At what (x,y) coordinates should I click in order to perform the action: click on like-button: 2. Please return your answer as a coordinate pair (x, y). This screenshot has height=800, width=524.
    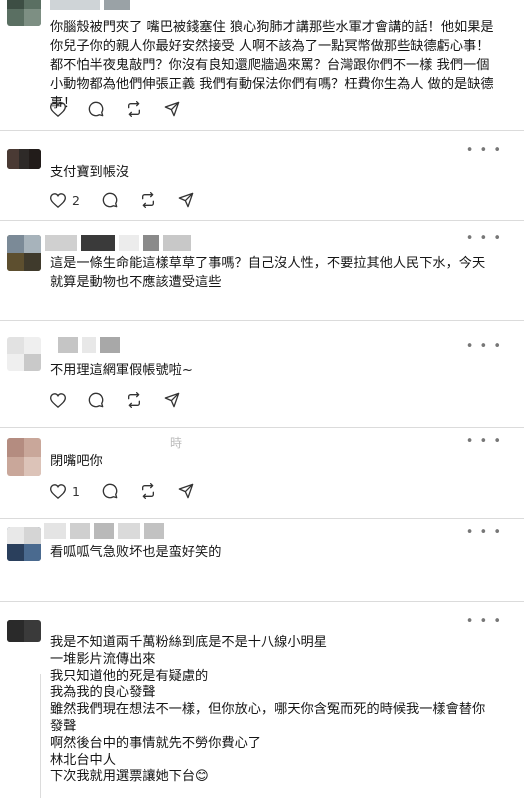
    Looking at the image, I should click on (65, 200).